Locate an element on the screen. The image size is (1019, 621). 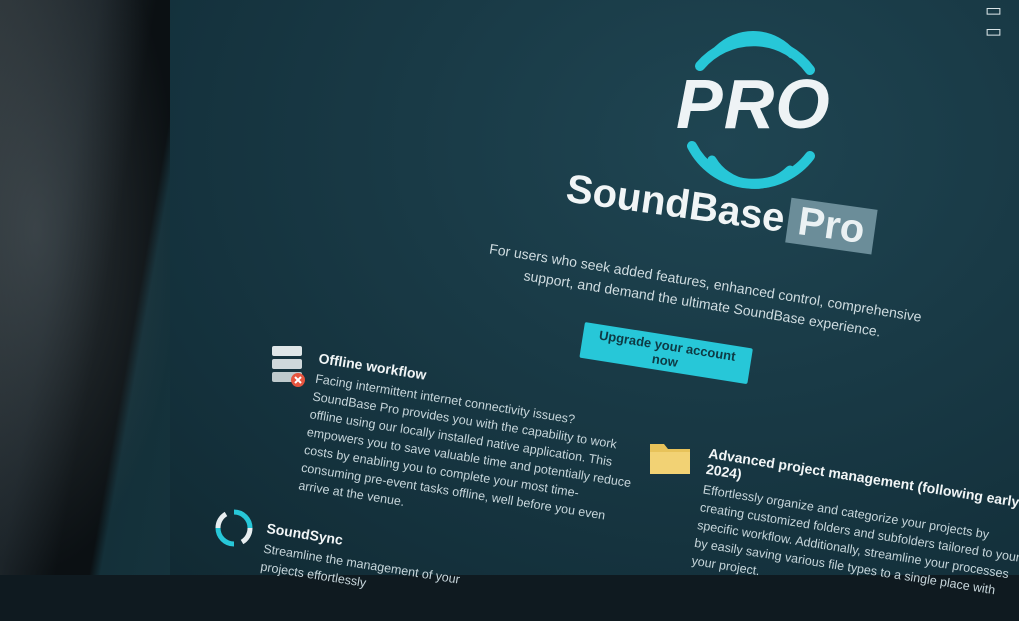
sync-icon is located at coordinates (234, 528).